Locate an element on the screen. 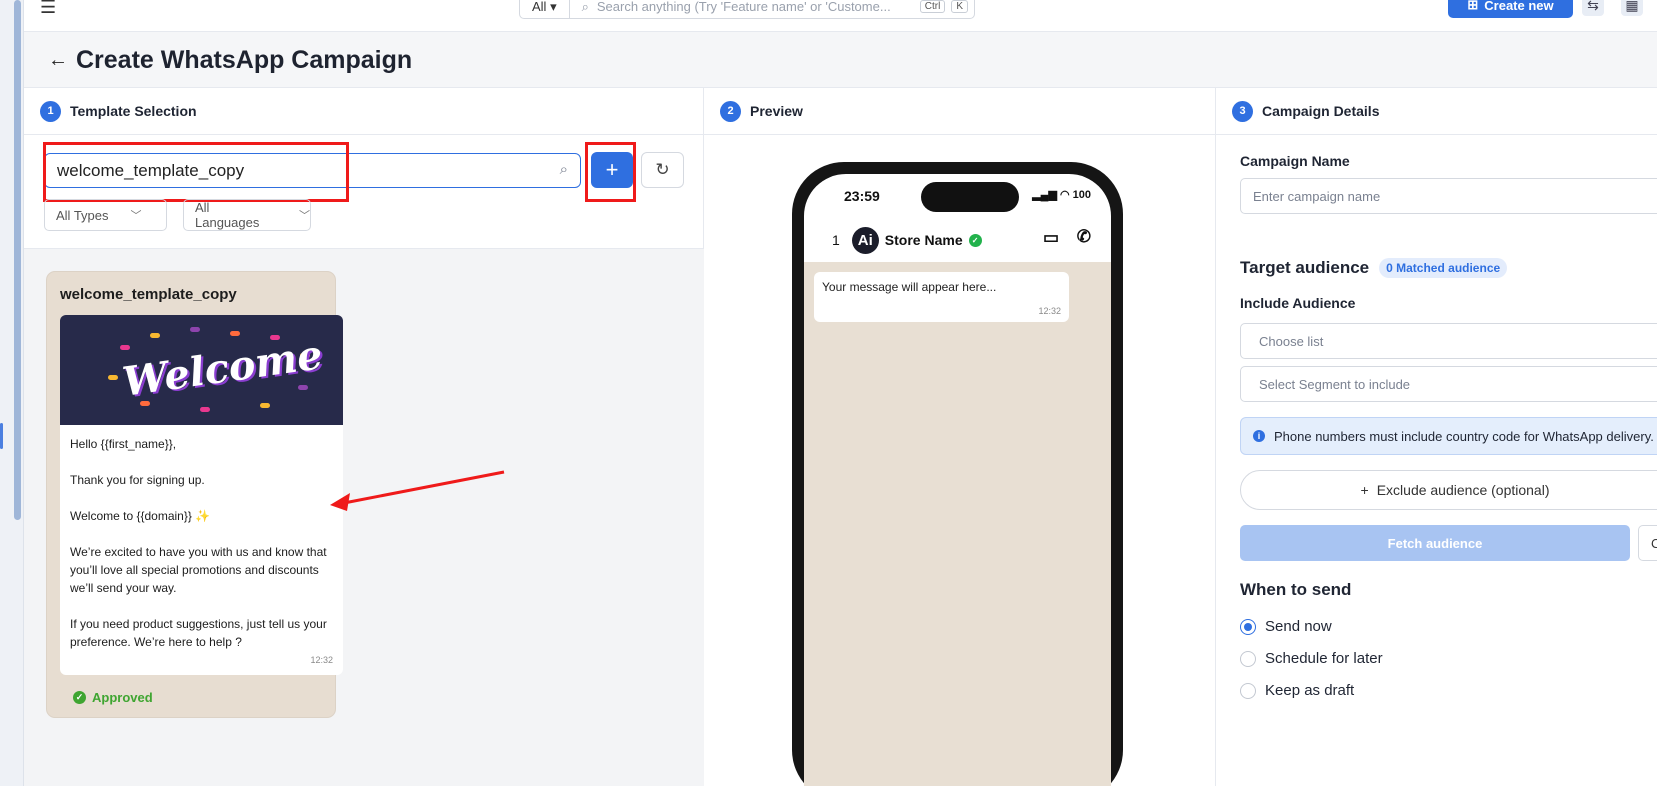 This screenshot has width=1657, height=786. radio-label: Keep as draft is located at coordinates (1310, 690).